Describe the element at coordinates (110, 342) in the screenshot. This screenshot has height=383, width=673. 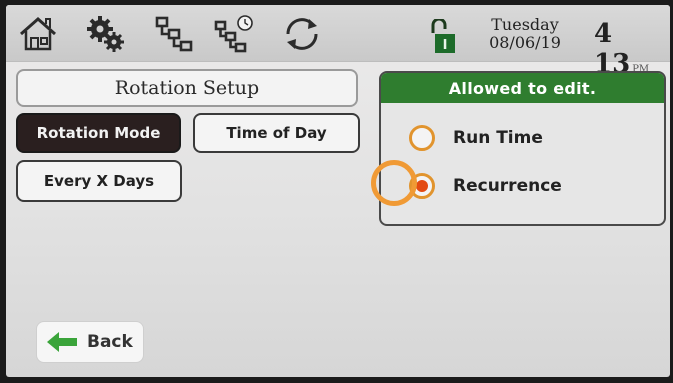
I see `back-label: Back` at that location.